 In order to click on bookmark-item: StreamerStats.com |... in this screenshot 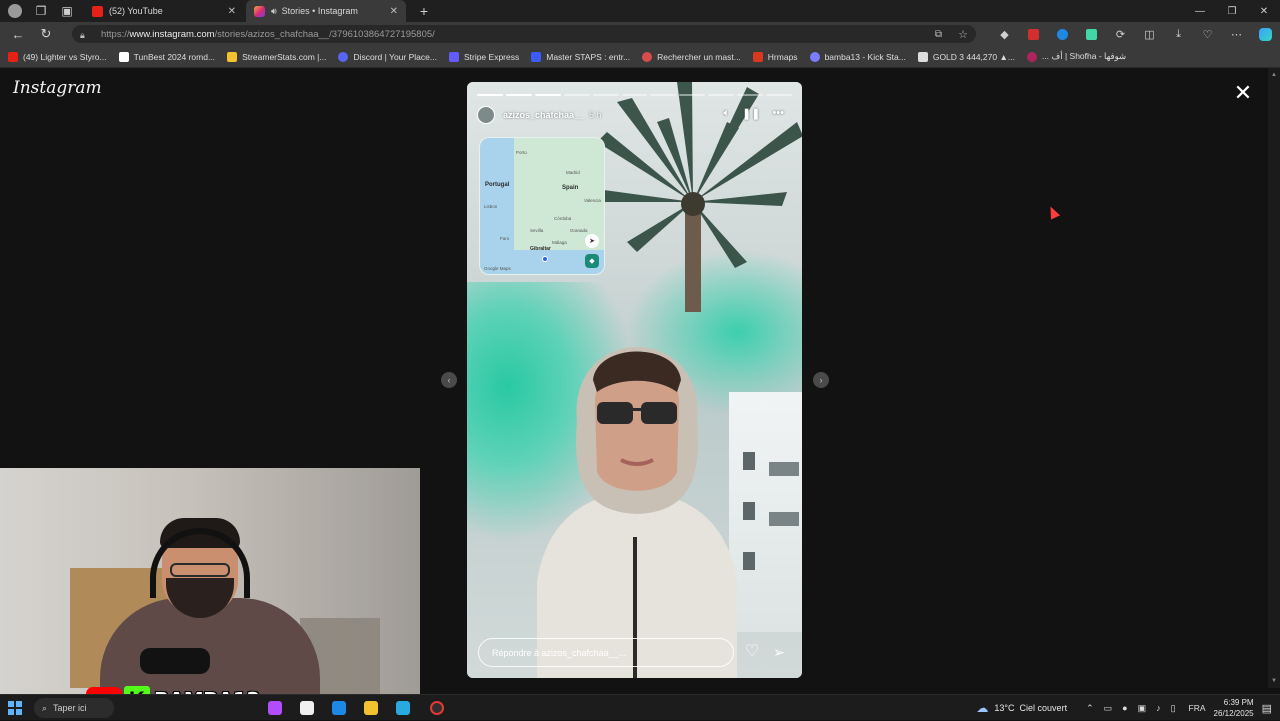, I will do `click(277, 56)`.